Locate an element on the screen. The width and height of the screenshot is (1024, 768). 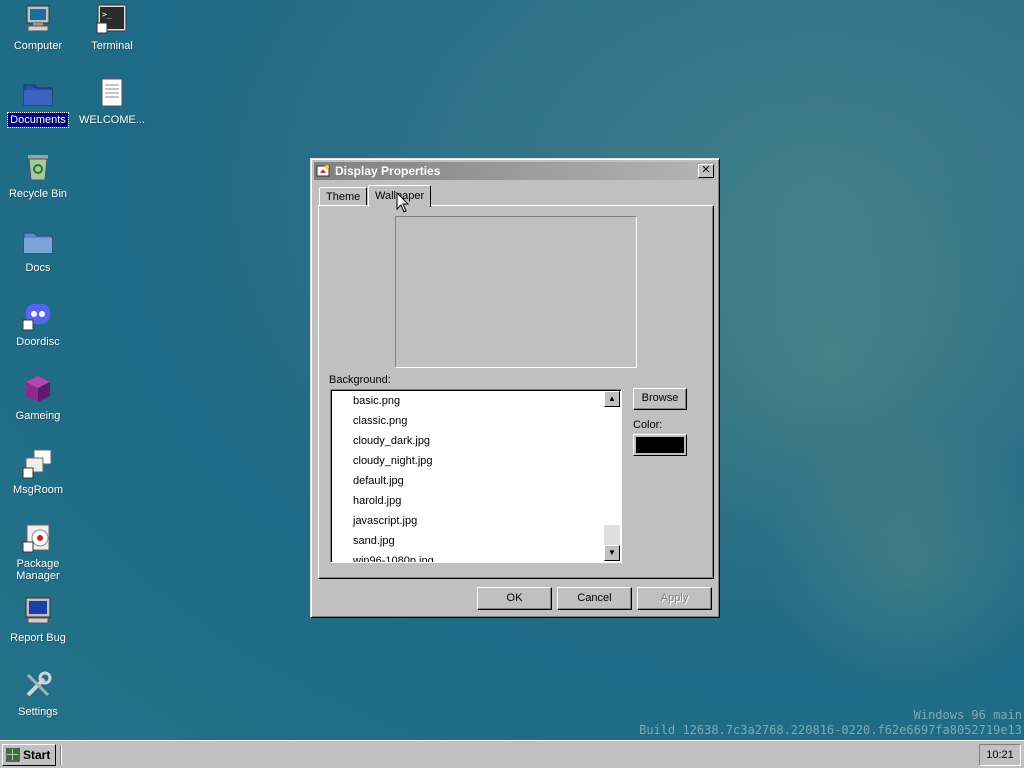
desktop-icon-documents: Documents is located at coordinates (38, 102).